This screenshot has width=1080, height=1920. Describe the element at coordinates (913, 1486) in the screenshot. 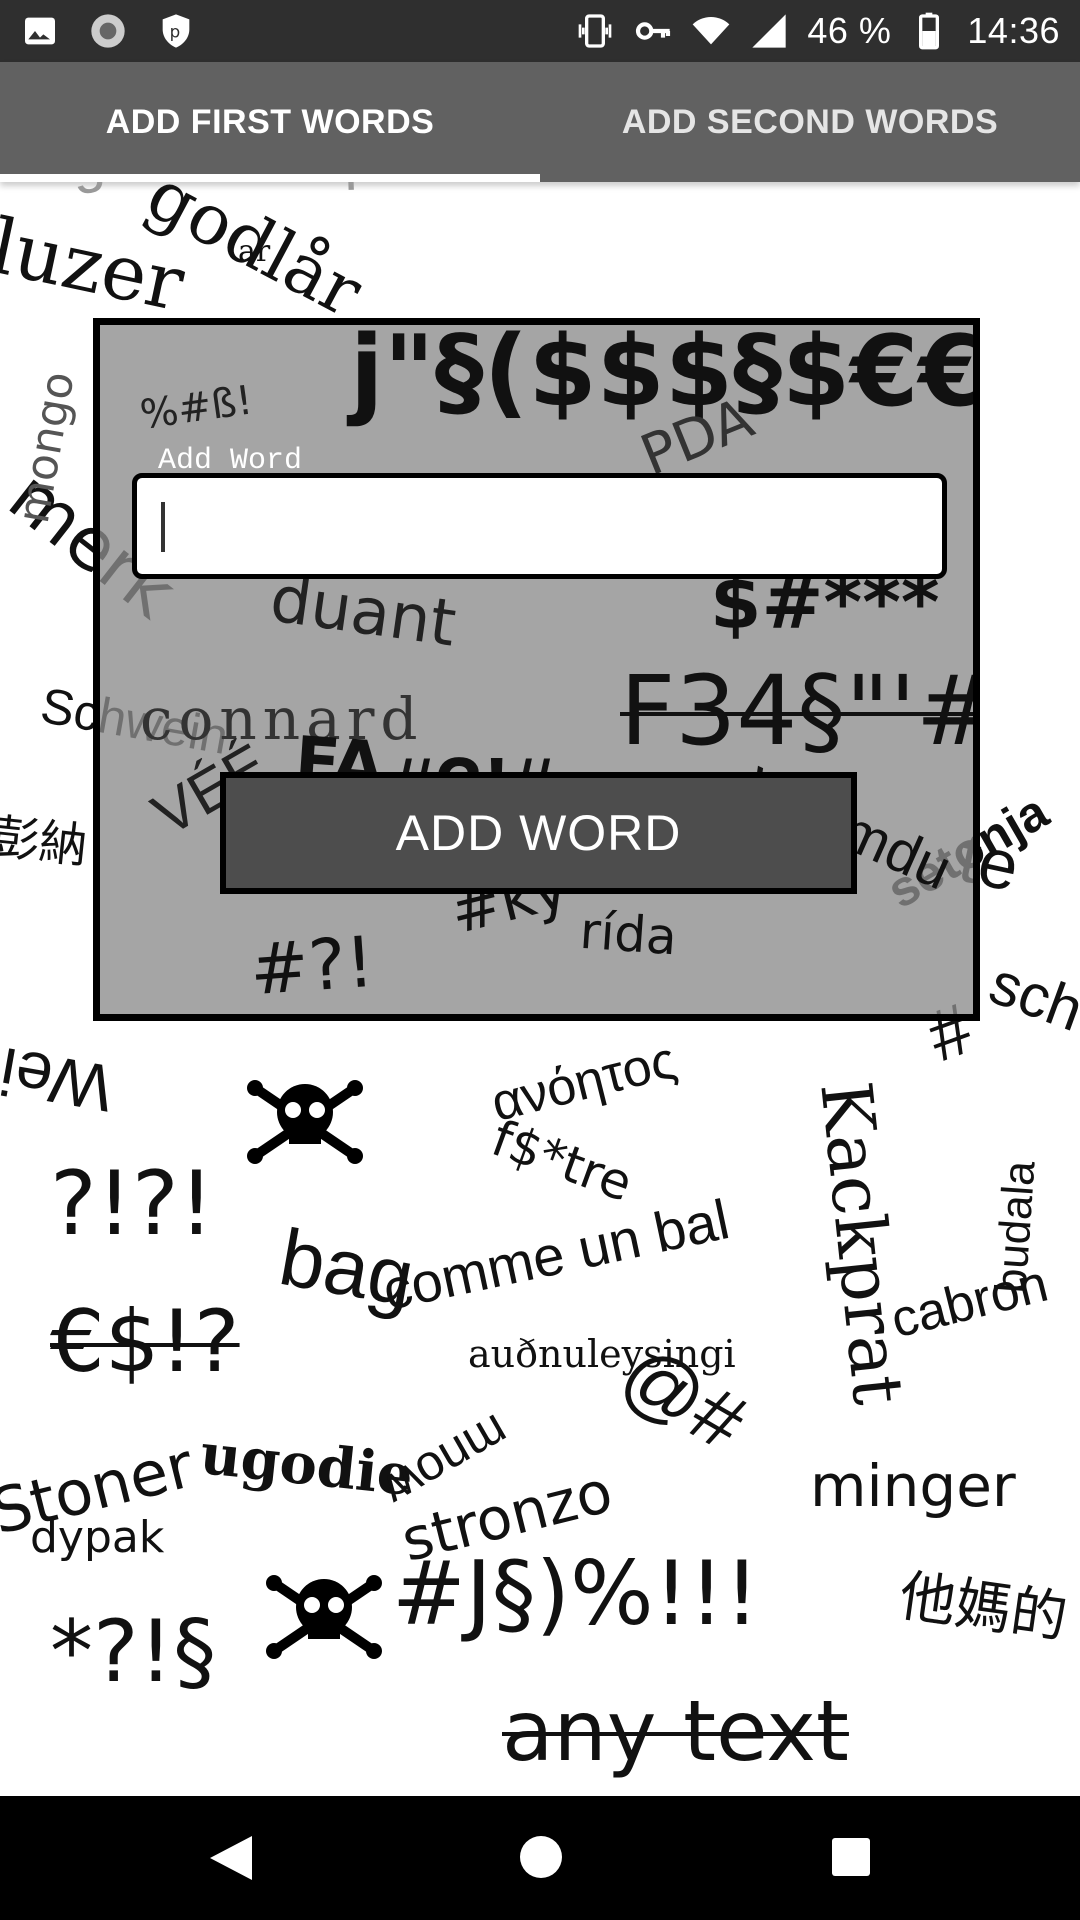

I see `bg-word: minger` at that location.